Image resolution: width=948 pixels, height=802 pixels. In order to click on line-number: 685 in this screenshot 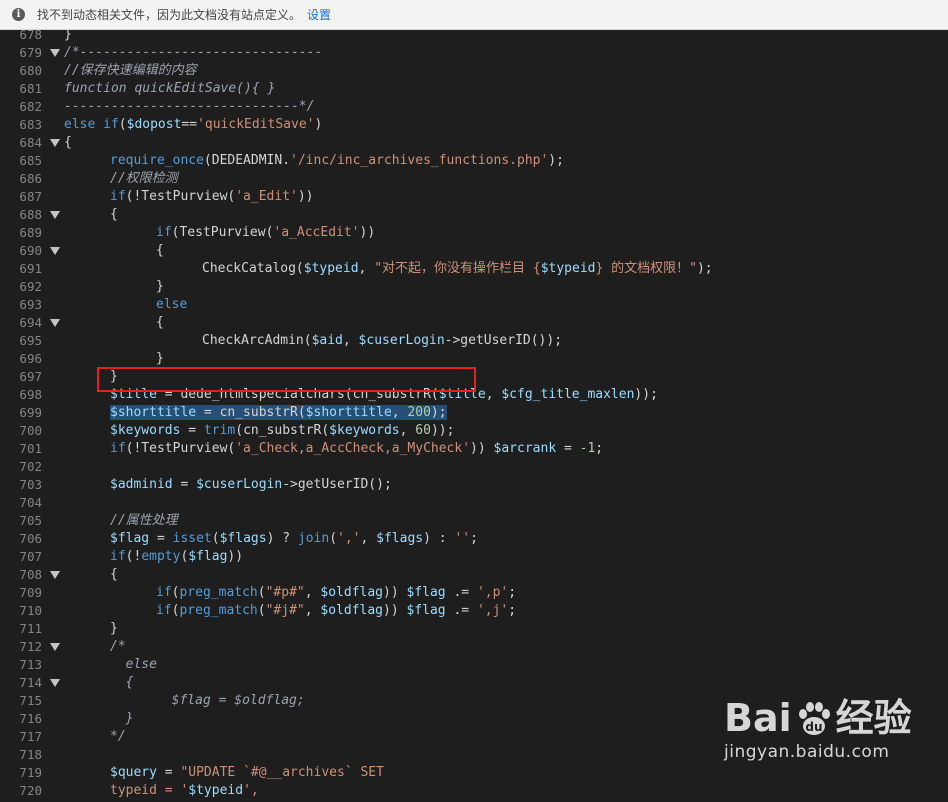, I will do `click(30, 160)`.